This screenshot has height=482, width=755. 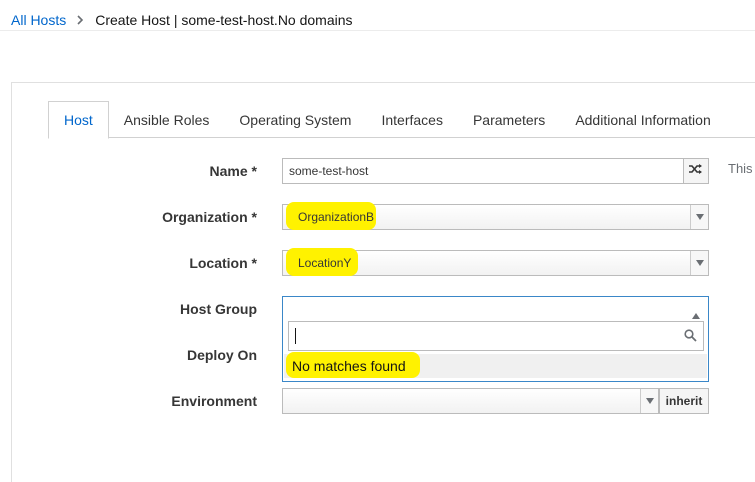 I want to click on tab-interfaces: Interfaces, so click(x=411, y=119).